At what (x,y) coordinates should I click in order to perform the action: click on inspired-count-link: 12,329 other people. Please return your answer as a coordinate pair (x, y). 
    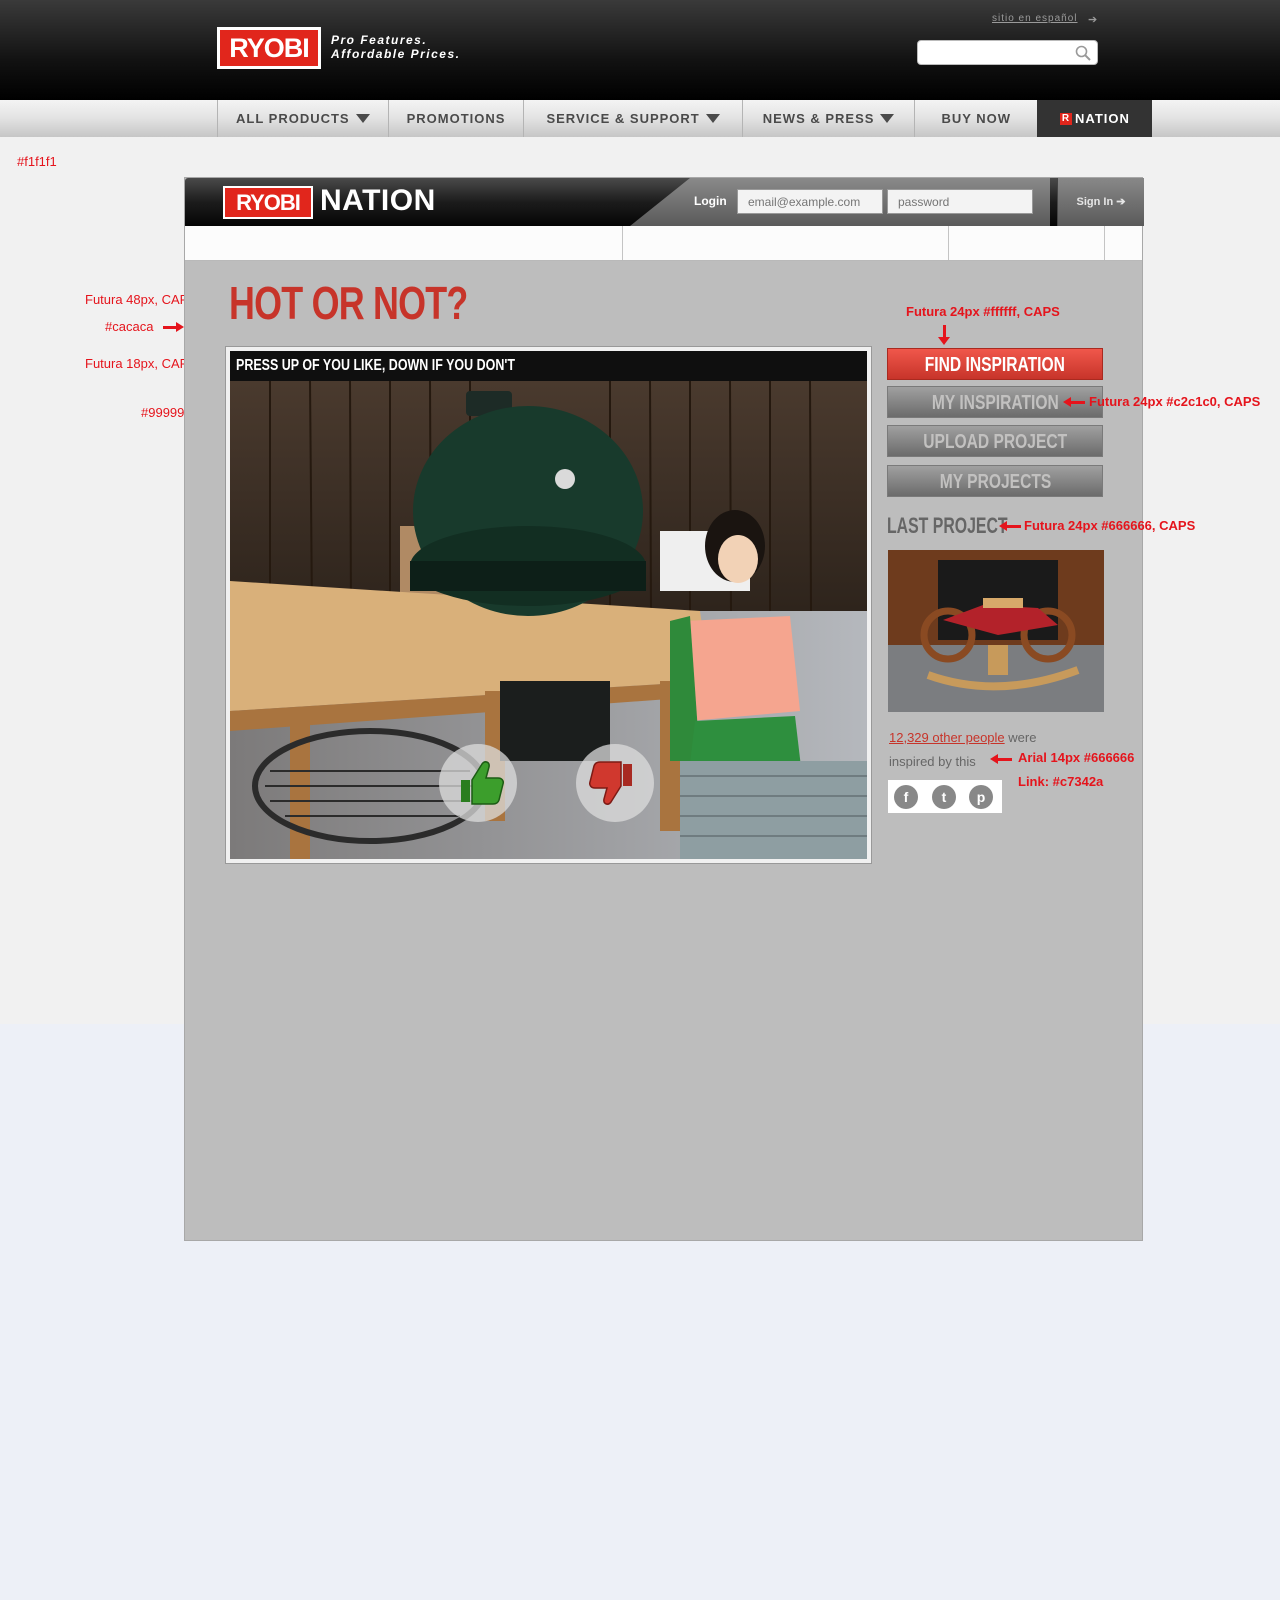
    Looking at the image, I should click on (947, 737).